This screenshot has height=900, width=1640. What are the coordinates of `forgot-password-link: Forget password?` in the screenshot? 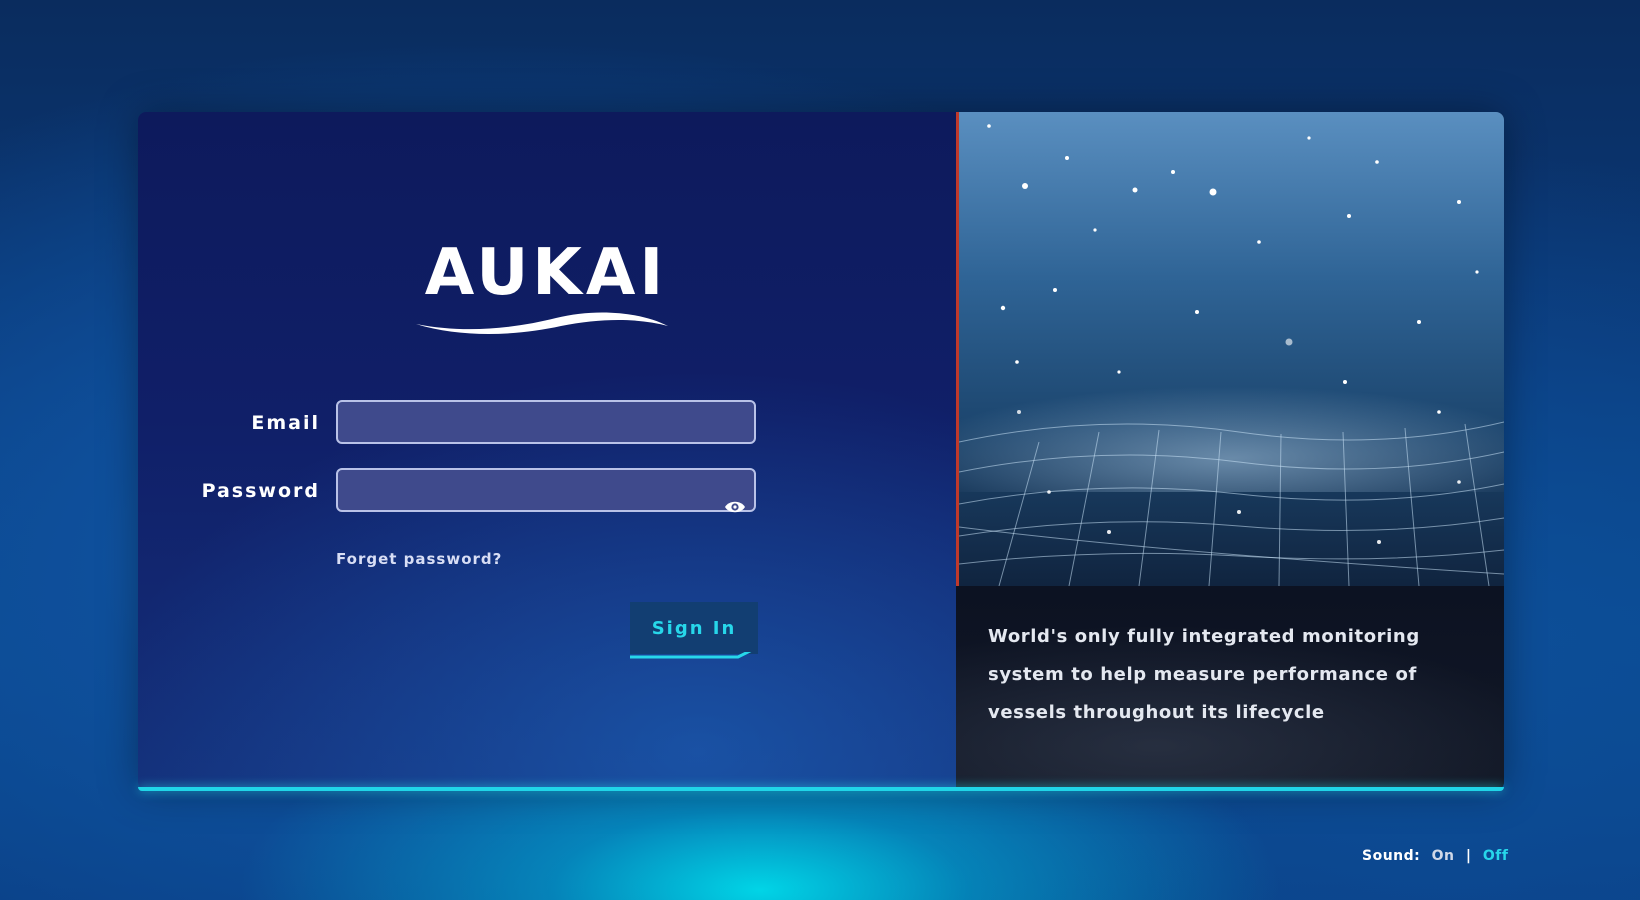 It's located at (419, 559).